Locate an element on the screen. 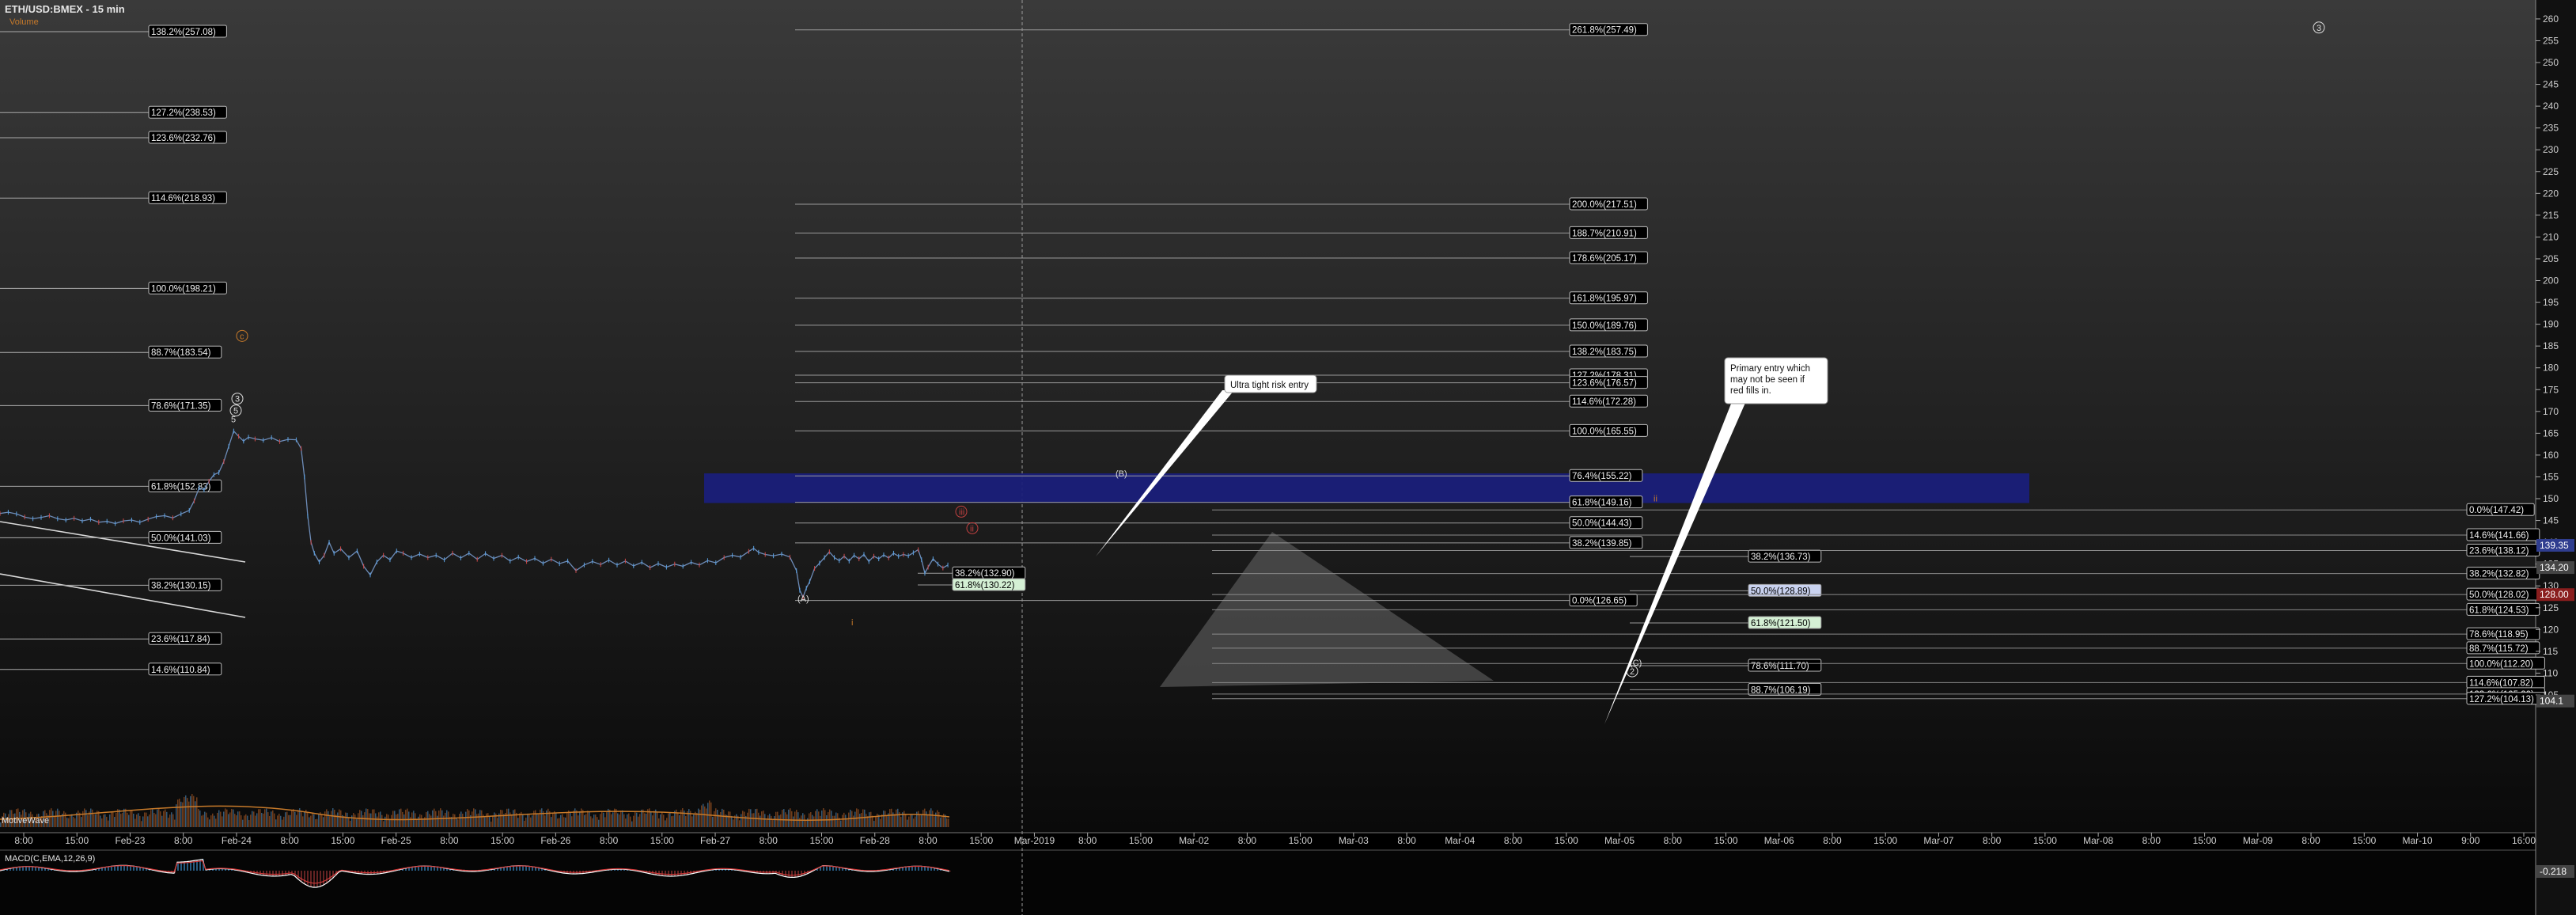 The height and width of the screenshot is (915, 2576). fib-small-label-text: 61.8%(130.22) is located at coordinates (985, 585).